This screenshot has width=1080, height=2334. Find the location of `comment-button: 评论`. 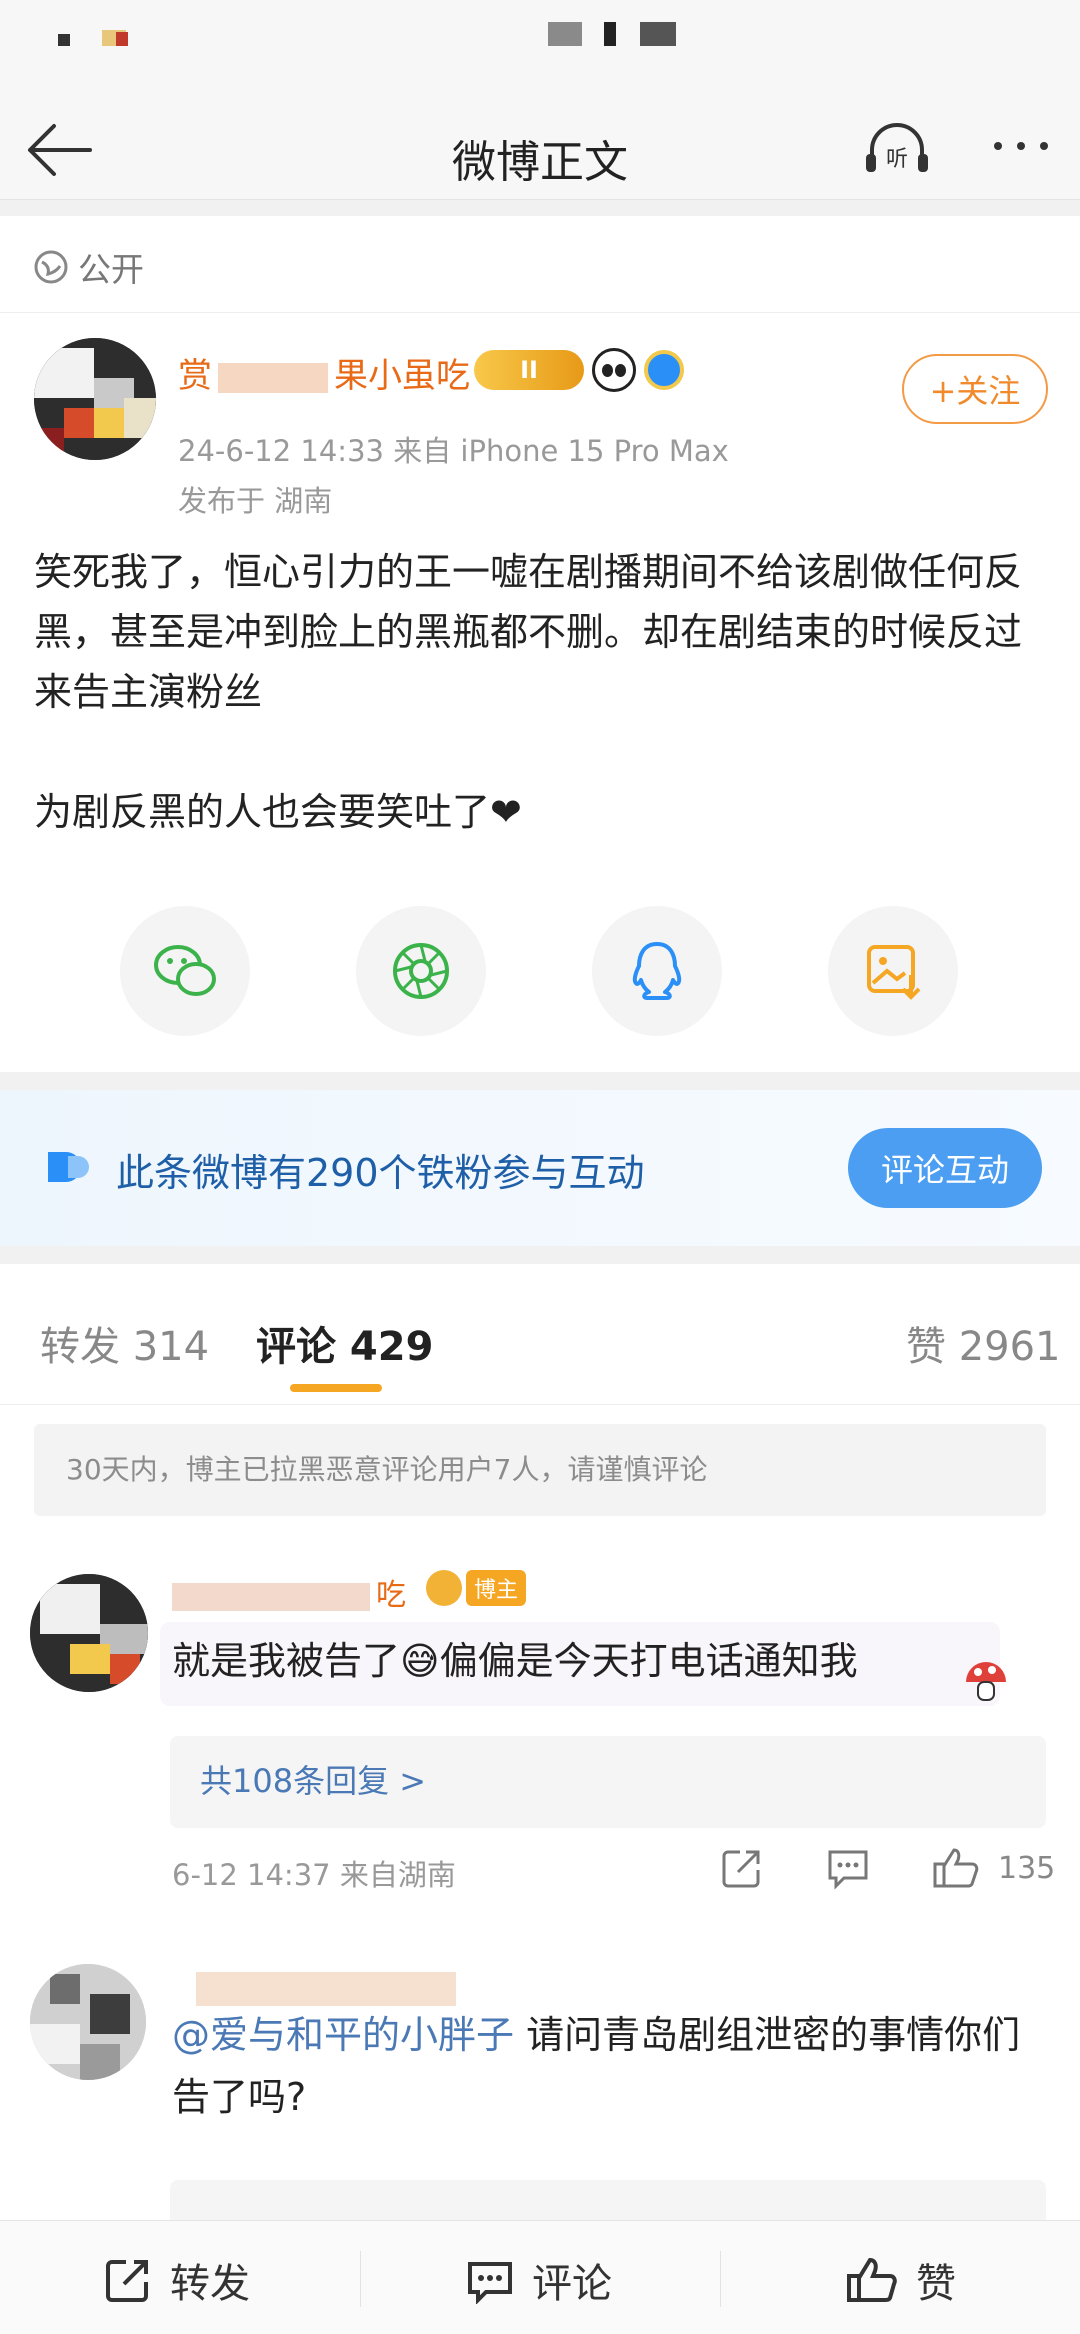

comment-button: 评论 is located at coordinates (539, 2280).